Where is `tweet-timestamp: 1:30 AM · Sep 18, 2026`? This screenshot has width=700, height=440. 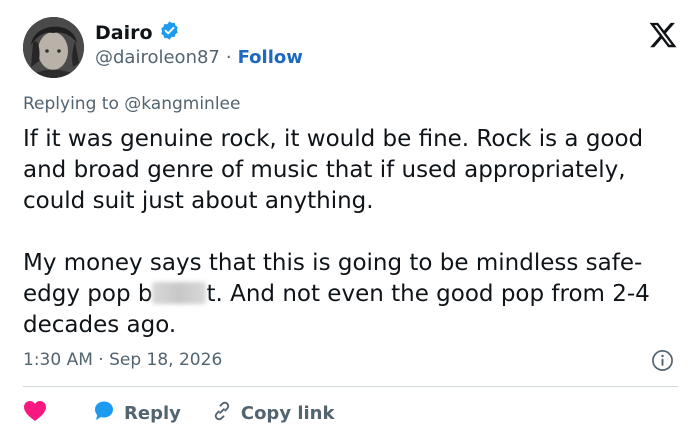
tweet-timestamp: 1:30 AM · Sep 18, 2026 is located at coordinates (122, 360).